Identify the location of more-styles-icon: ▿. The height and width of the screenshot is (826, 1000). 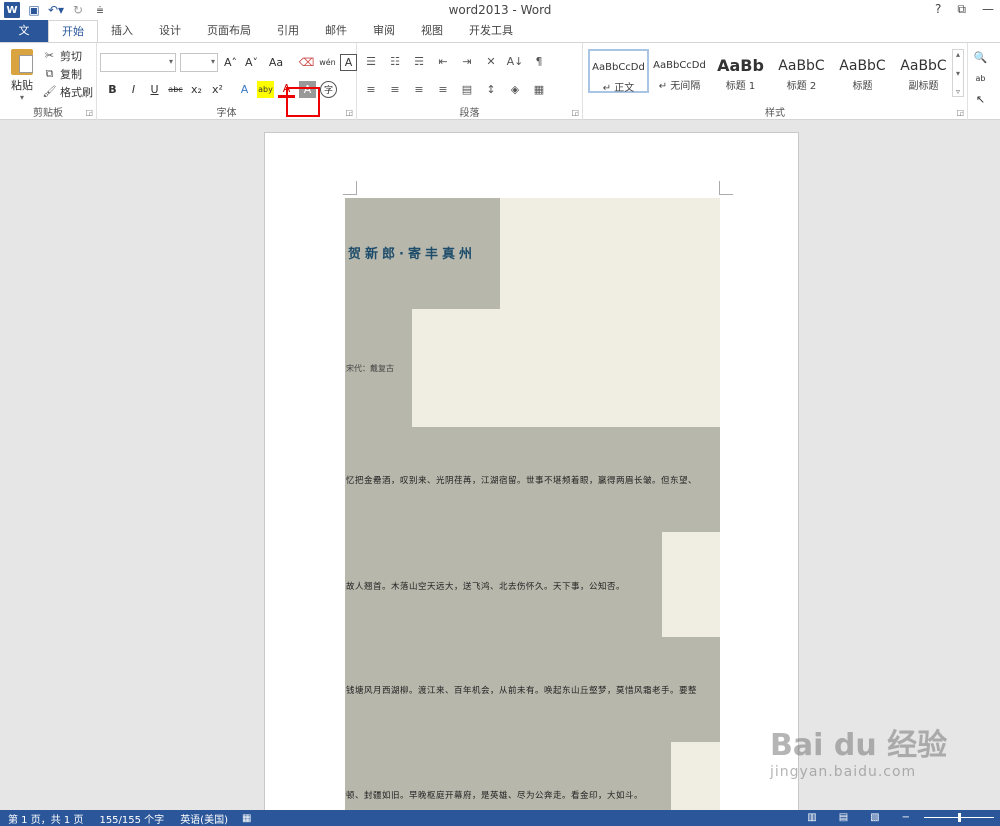
(958, 91).